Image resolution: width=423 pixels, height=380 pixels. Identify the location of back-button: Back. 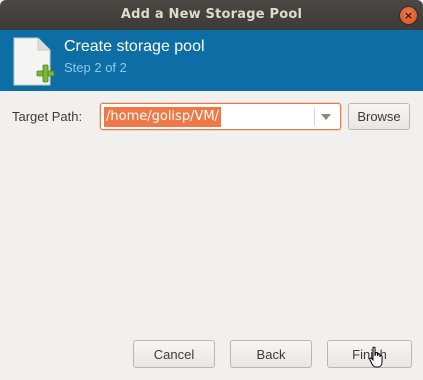
(271, 354).